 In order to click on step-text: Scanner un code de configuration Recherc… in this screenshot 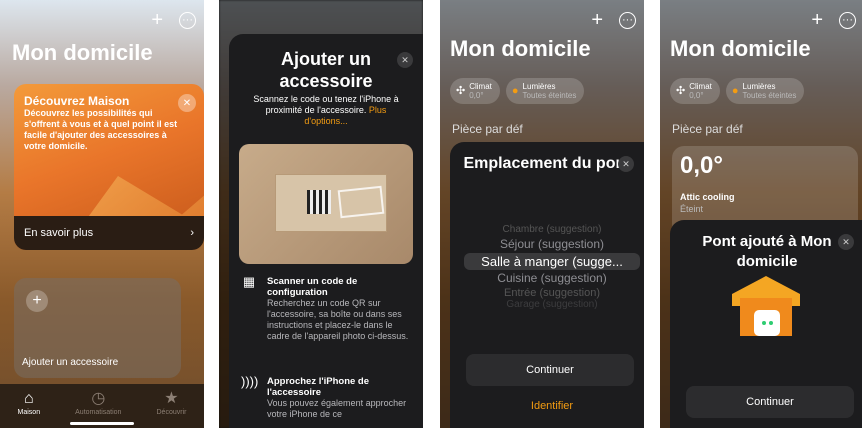, I will do `click(342, 309)`.